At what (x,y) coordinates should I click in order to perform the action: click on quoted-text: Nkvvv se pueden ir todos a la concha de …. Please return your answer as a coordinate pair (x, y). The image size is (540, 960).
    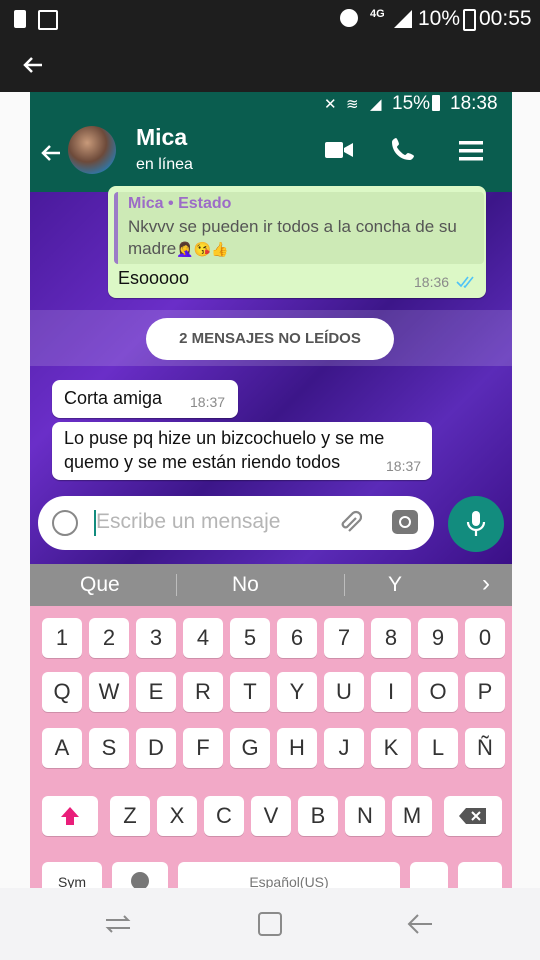
    Looking at the image, I should click on (292, 237).